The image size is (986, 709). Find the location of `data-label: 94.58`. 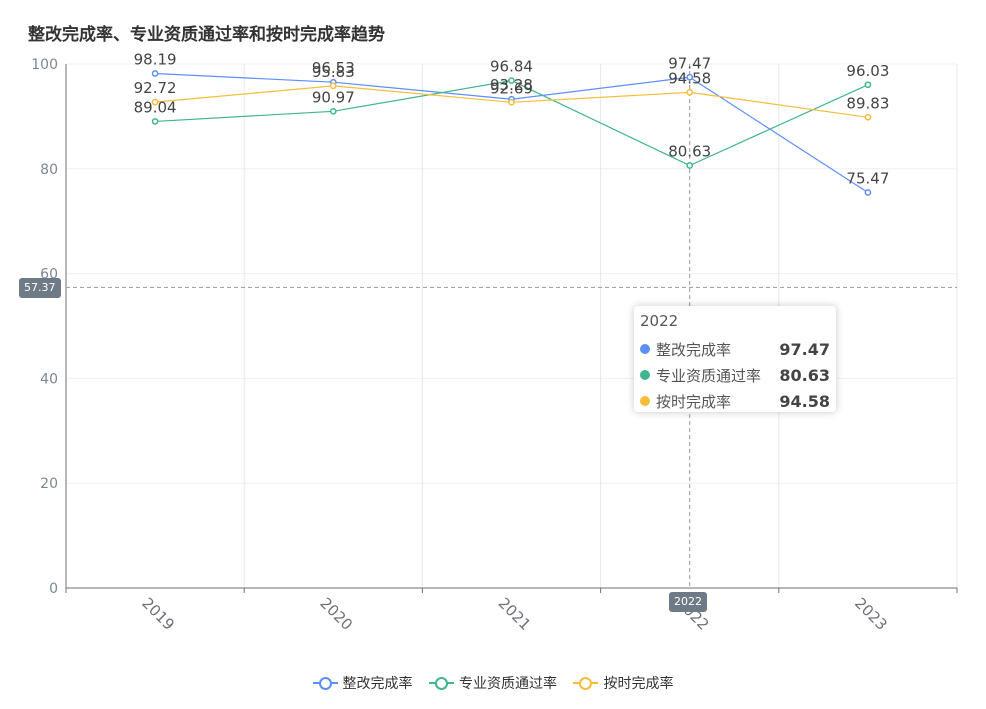

data-label: 94.58 is located at coordinates (689, 78).